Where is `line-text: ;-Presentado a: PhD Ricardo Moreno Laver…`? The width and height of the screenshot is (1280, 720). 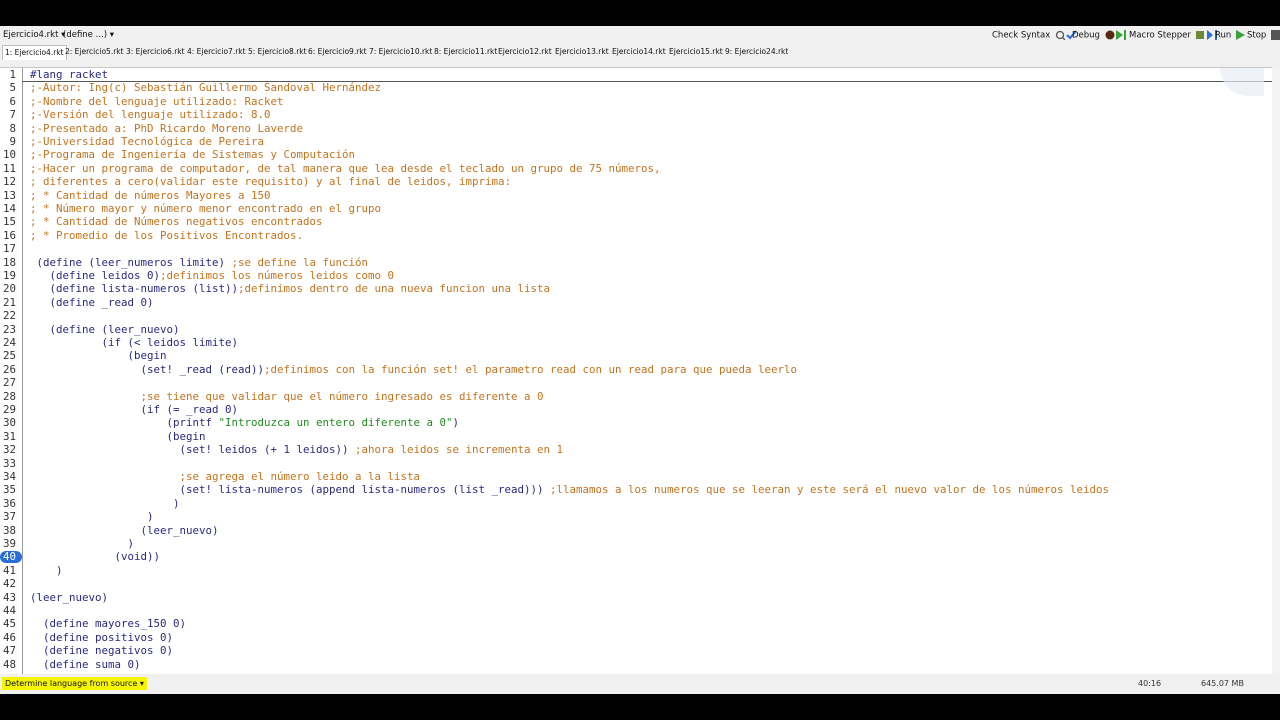
line-text: ;-Presentado a: PhD Ricardo Moreno Laver… is located at coordinates (167, 128).